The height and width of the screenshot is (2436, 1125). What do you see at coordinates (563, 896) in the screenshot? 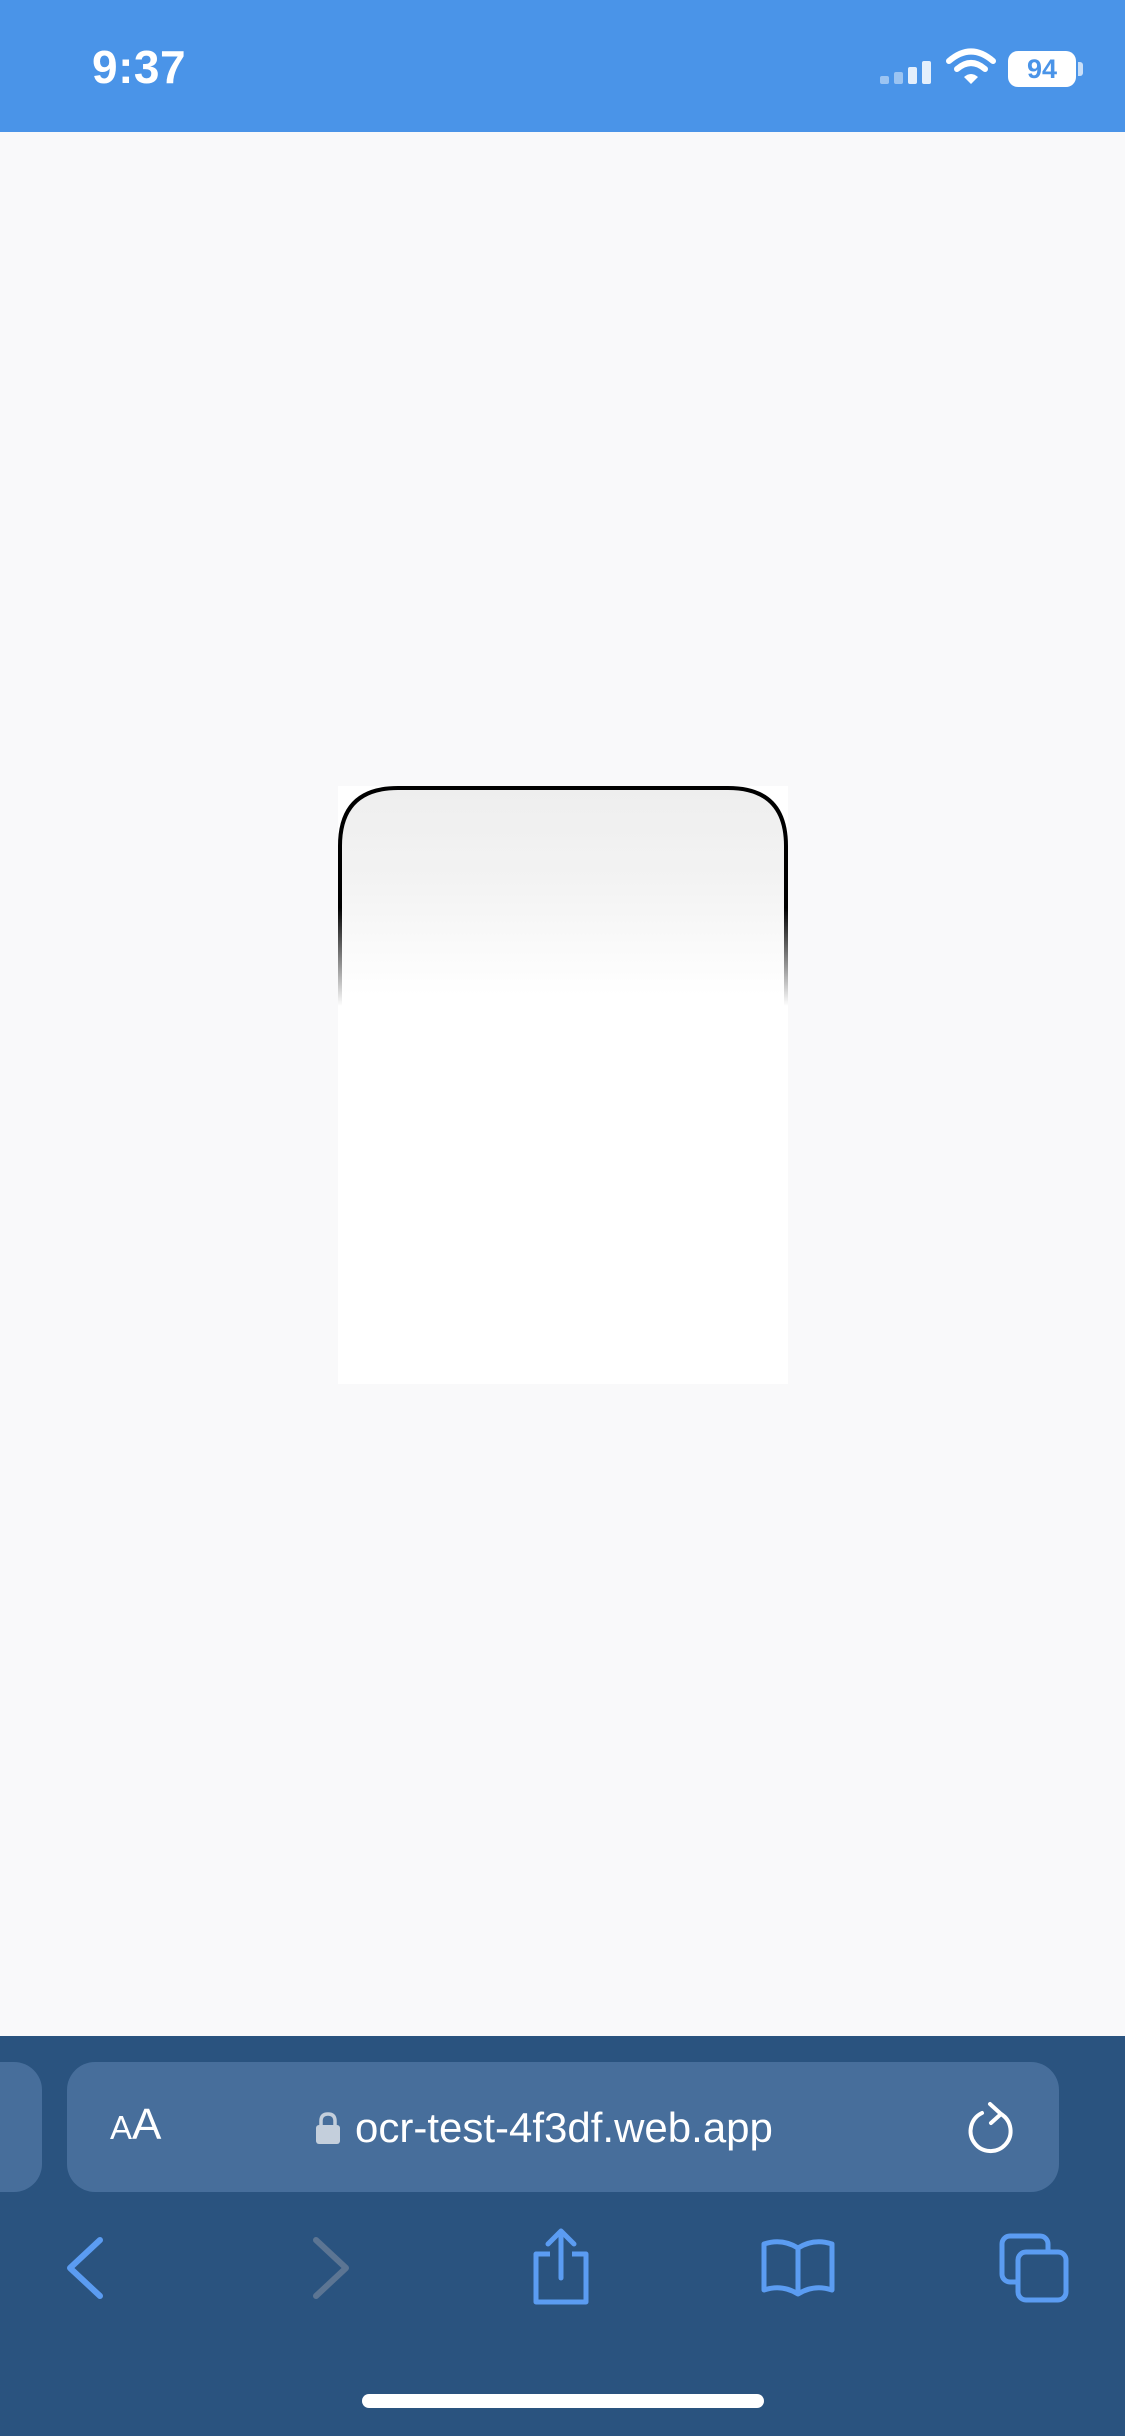
I see `frame-outline` at bounding box center [563, 896].